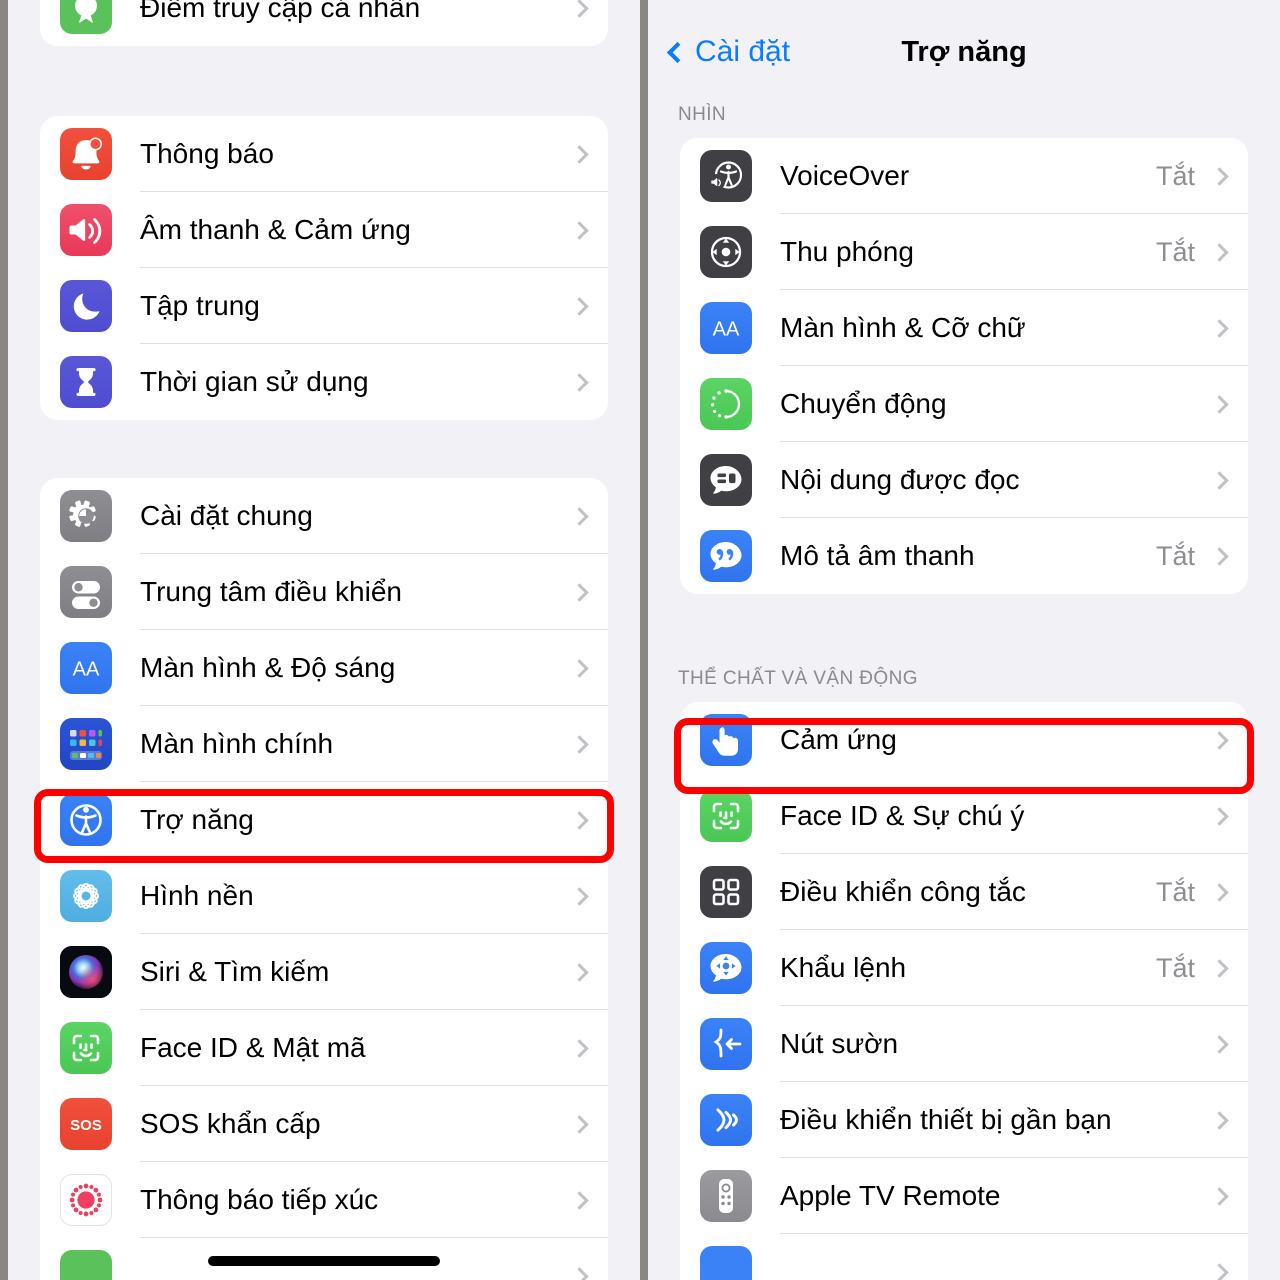  What do you see at coordinates (254, 381) in the screenshot?
I see `row-label: Thời gian sử dụng` at bounding box center [254, 381].